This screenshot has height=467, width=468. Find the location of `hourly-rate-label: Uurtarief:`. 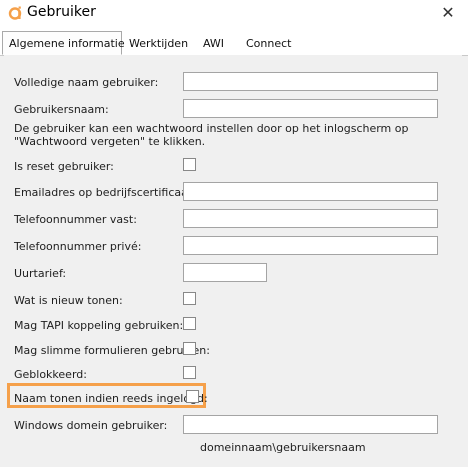

hourly-rate-label: Uurtarief: is located at coordinates (40, 273).